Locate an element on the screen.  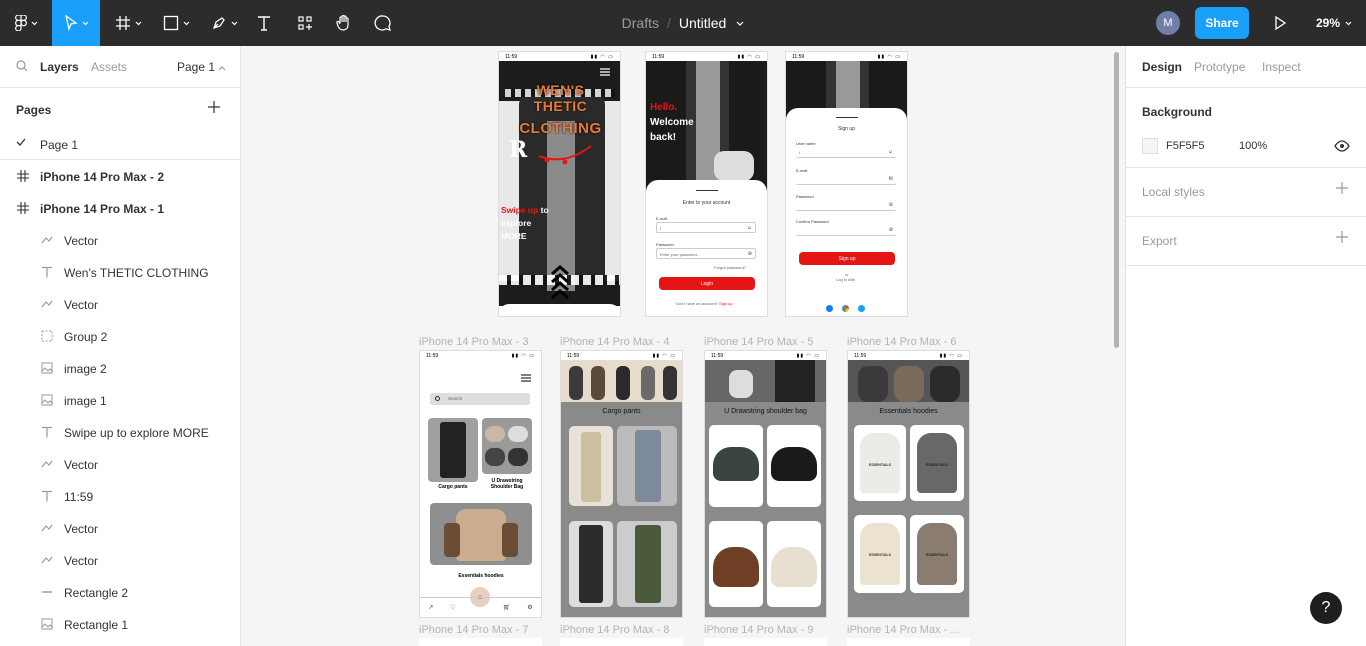
hoodie-tile-2: ESSENTIALS is located at coordinates (937, 463).